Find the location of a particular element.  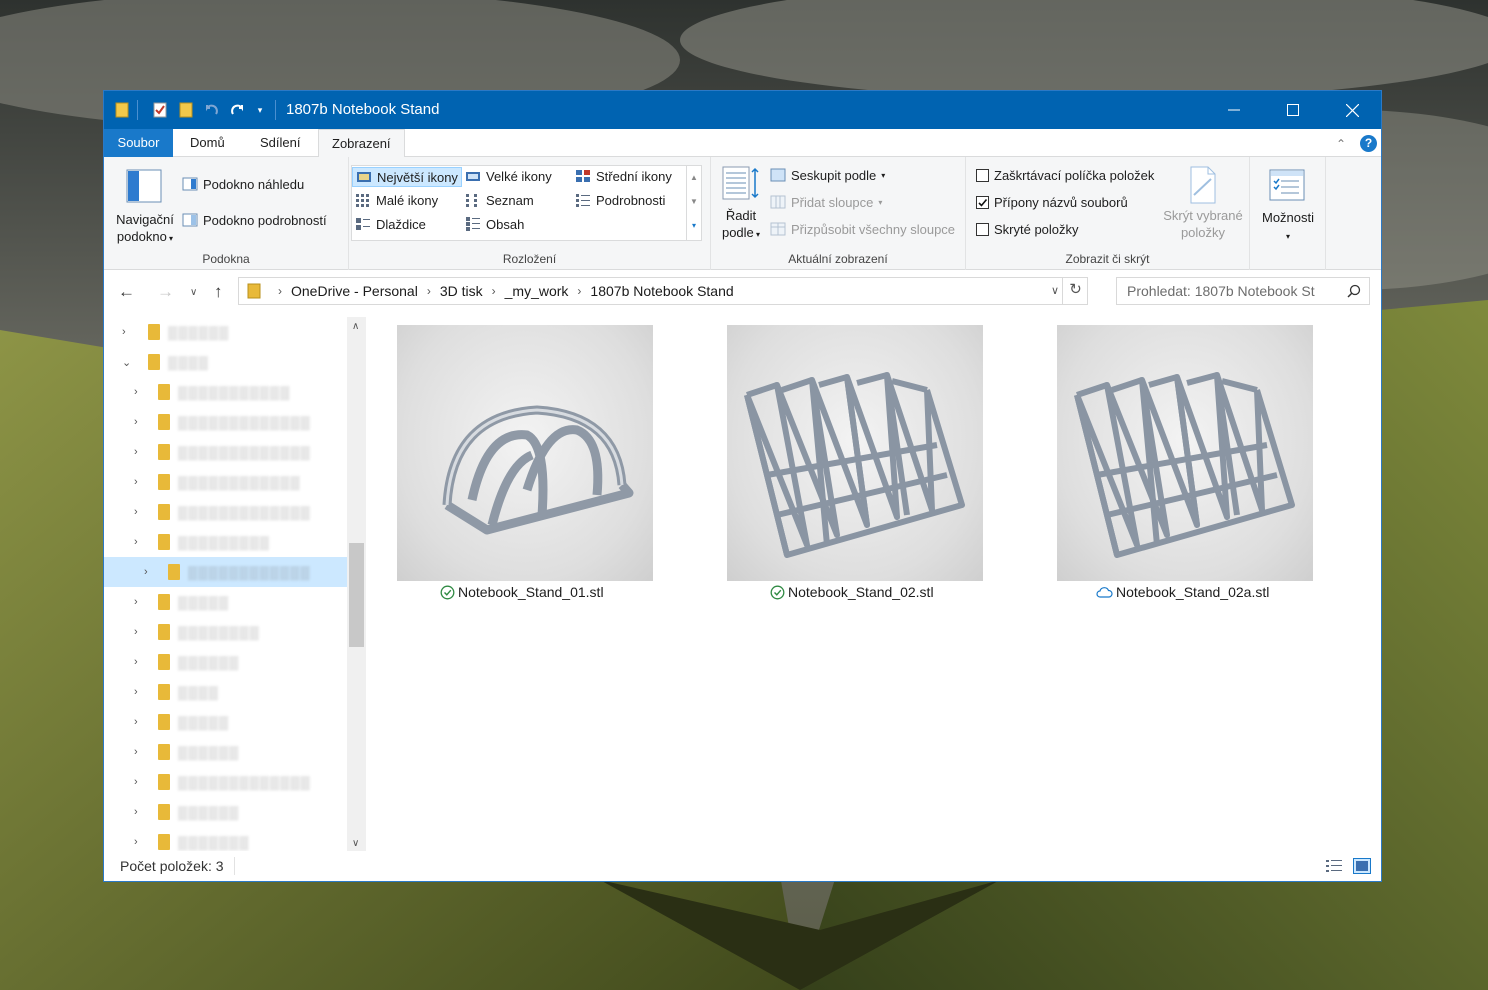

undo-icon is located at coordinates (211, 110).